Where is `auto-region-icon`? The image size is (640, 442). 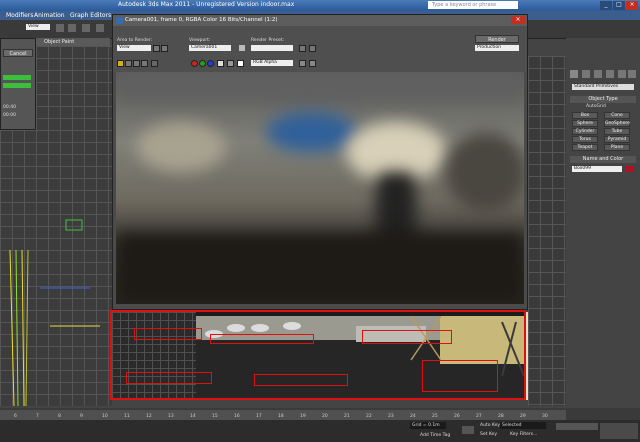 auto-region-icon is located at coordinates (164, 48).